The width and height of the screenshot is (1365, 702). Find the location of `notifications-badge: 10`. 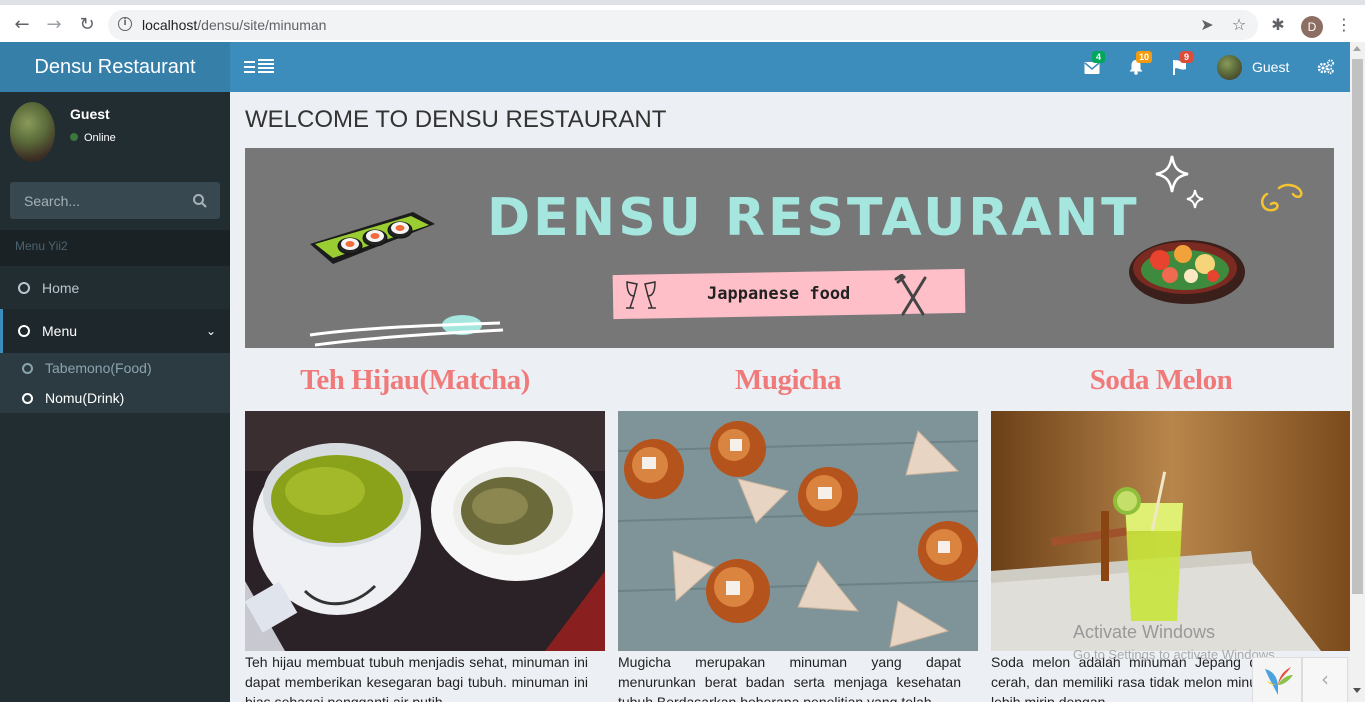

notifications-badge: 10 is located at coordinates (1144, 57).